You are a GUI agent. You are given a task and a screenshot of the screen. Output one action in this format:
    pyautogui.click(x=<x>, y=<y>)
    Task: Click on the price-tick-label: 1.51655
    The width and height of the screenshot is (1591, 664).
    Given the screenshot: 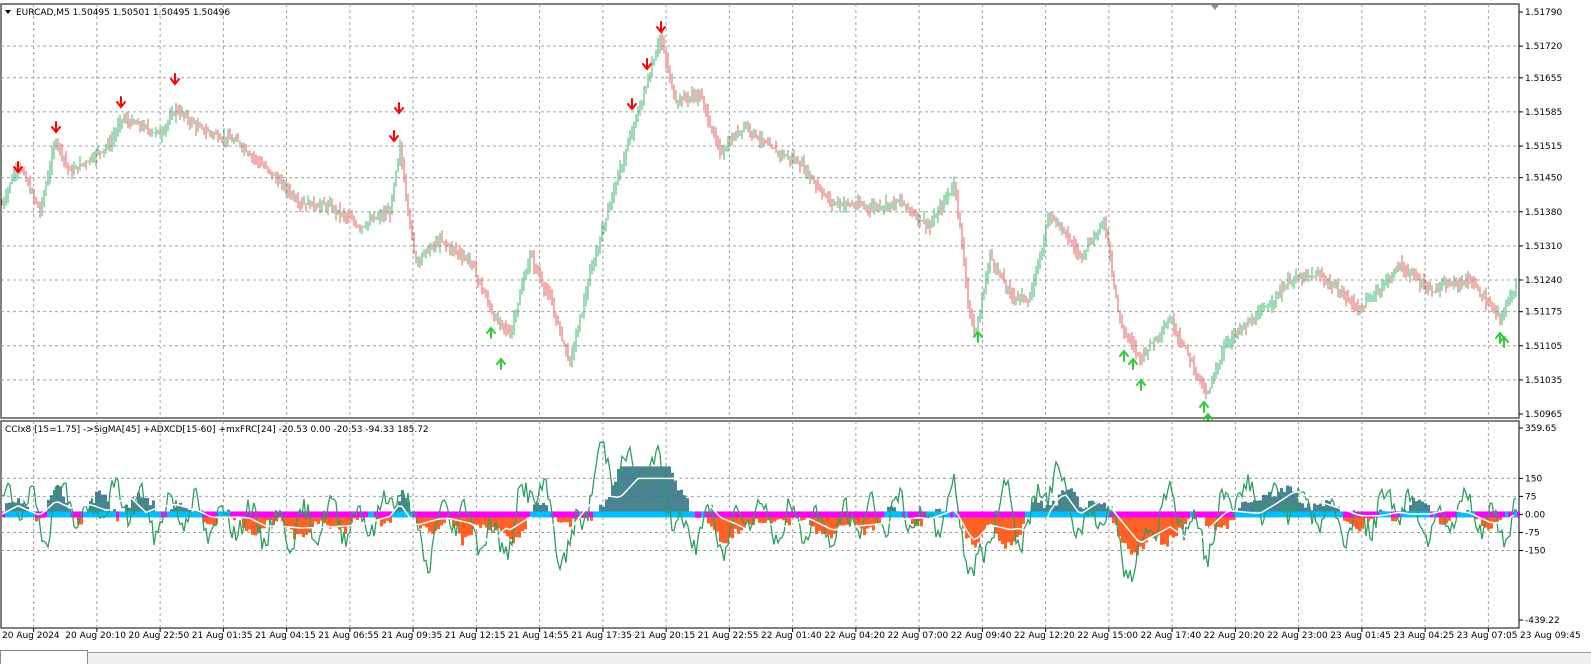 What is the action you would take?
    pyautogui.click(x=1543, y=79)
    